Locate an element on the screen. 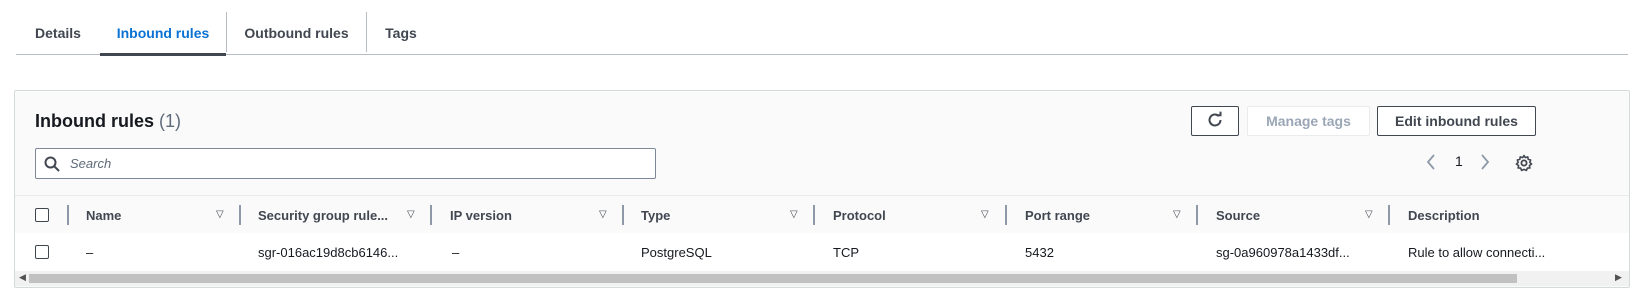 Image resolution: width=1637 pixels, height=308 pixels. scrollbar-thumb is located at coordinates (773, 278).